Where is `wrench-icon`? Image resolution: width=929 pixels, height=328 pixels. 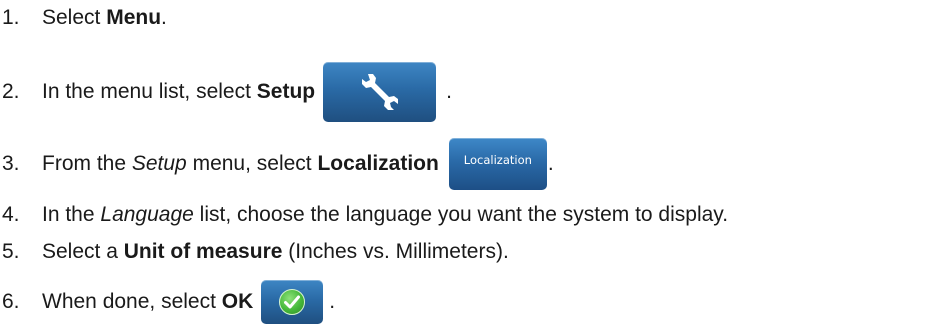
wrench-icon is located at coordinates (380, 92).